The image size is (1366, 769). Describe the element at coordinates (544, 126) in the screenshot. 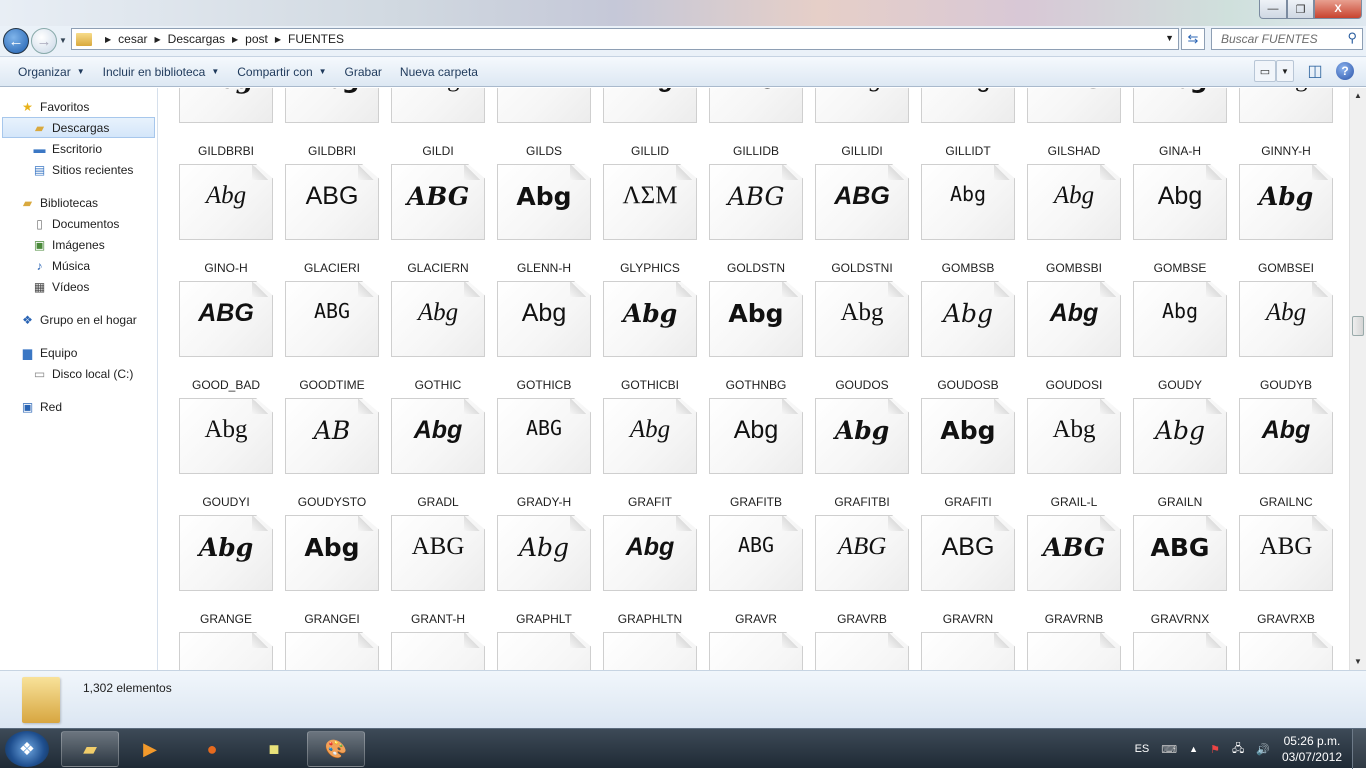

I see `file-item: ❦❧ GILDS` at that location.